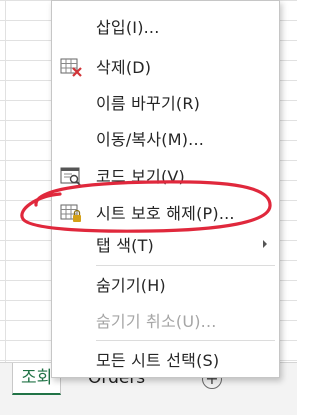  What do you see at coordinates (165, 246) in the screenshot?
I see `menu-item-tab-color: 탭 색(T)` at bounding box center [165, 246].